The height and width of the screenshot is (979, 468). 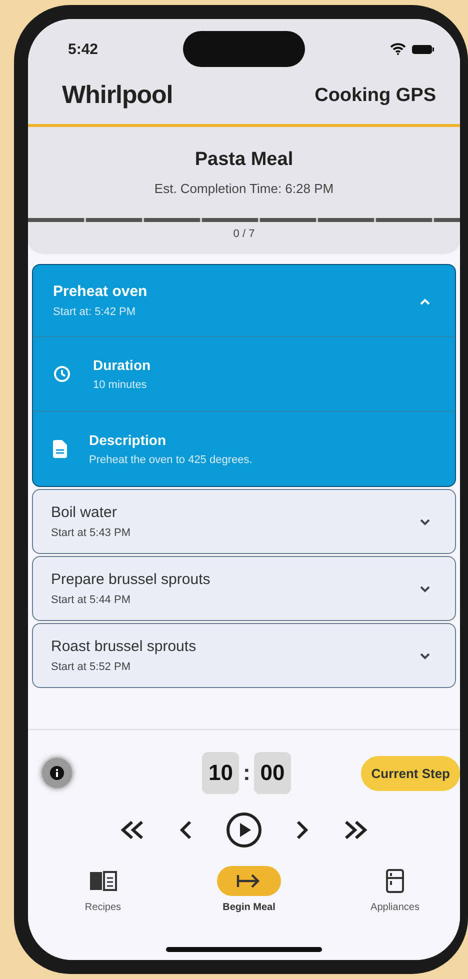 I want to click on detail-value: Preheat the oven to 425 degrees., so click(x=170, y=460).